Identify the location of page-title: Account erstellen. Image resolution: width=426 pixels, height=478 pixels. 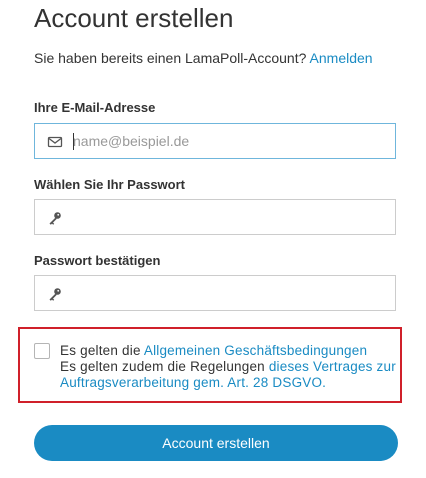
(134, 18).